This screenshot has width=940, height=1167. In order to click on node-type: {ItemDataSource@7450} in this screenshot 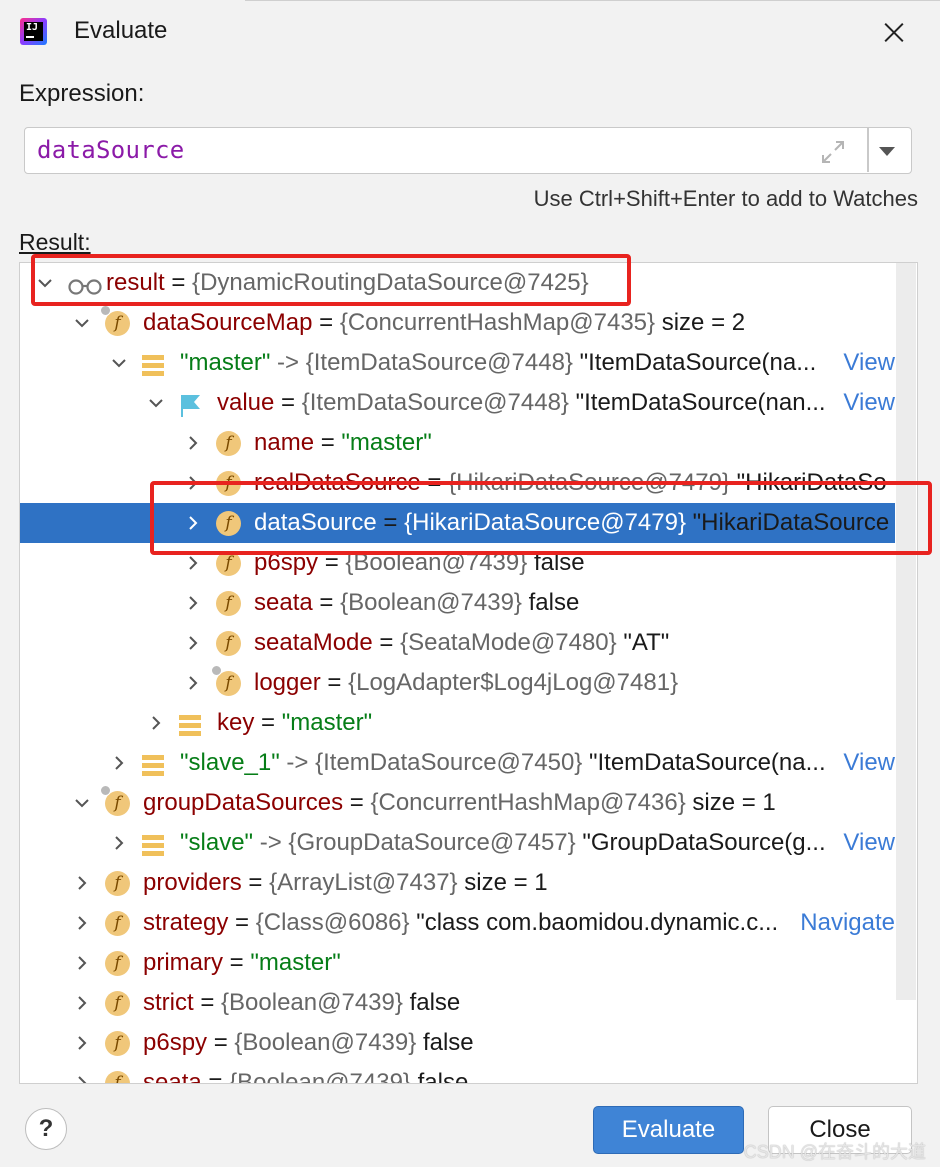, I will do `click(449, 762)`.